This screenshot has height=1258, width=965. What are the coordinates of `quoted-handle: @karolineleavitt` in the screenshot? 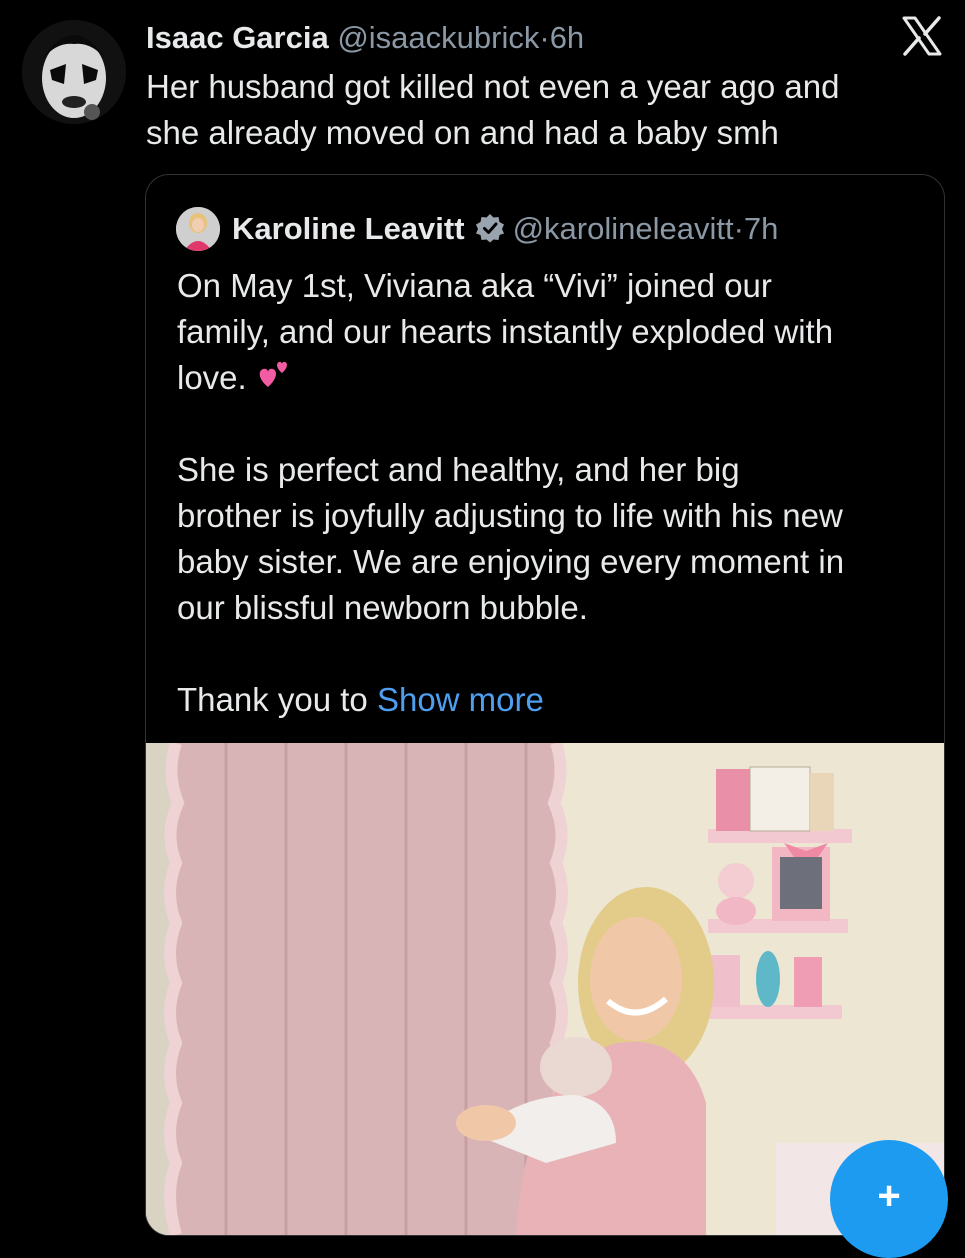 It's located at (623, 228).